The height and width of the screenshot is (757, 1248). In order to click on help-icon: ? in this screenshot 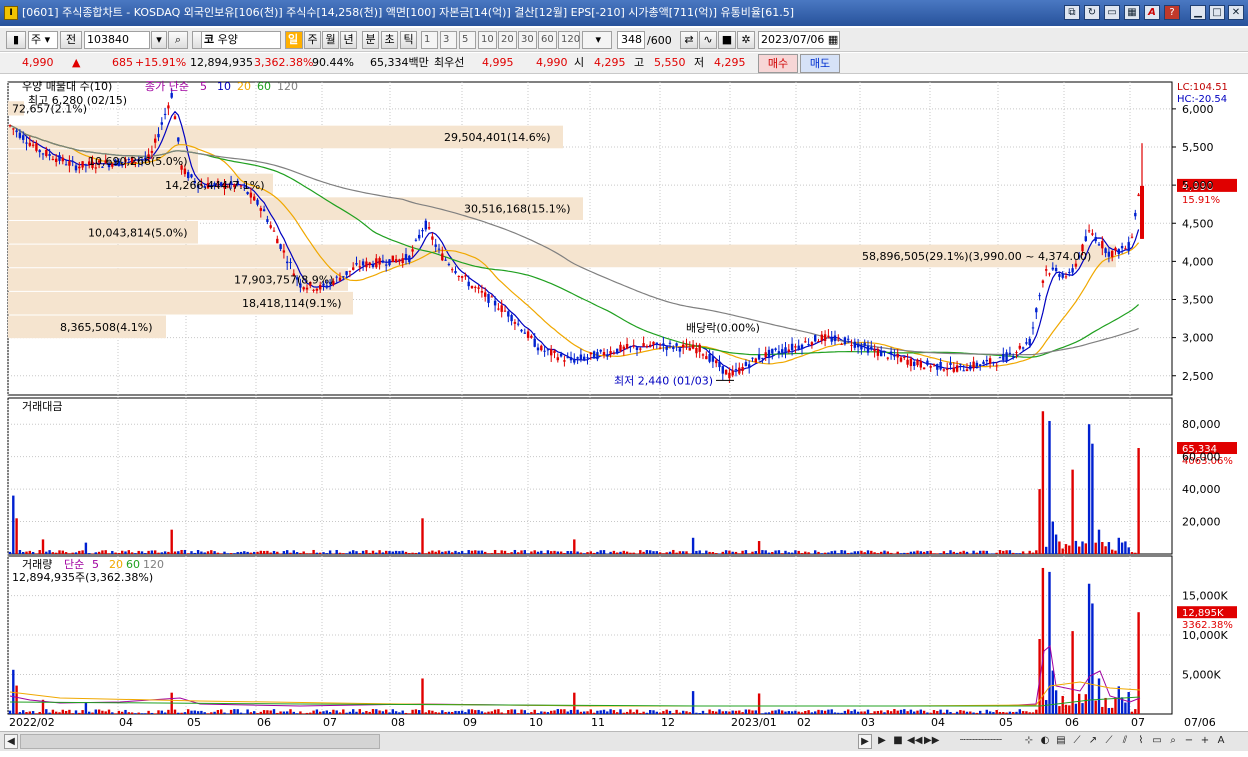, I will do `click(1172, 12)`.